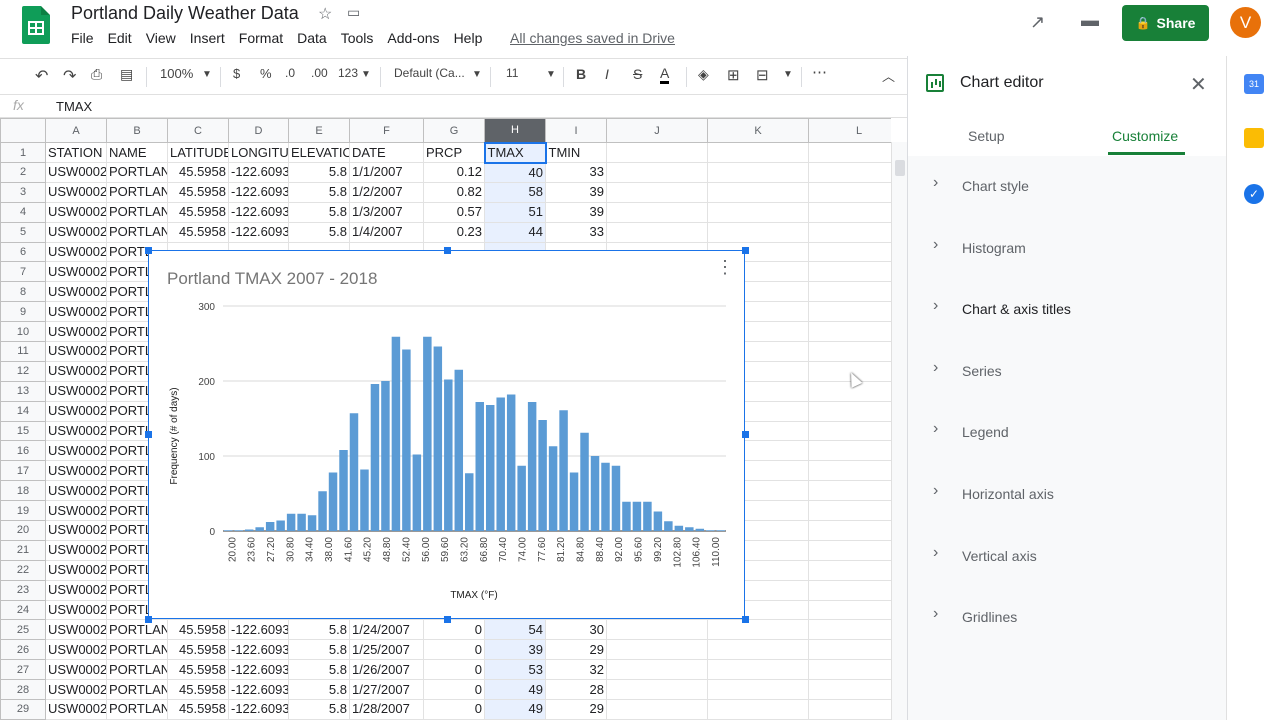  What do you see at coordinates (69, 76) in the screenshot?
I see `redo-icon: ↷` at bounding box center [69, 76].